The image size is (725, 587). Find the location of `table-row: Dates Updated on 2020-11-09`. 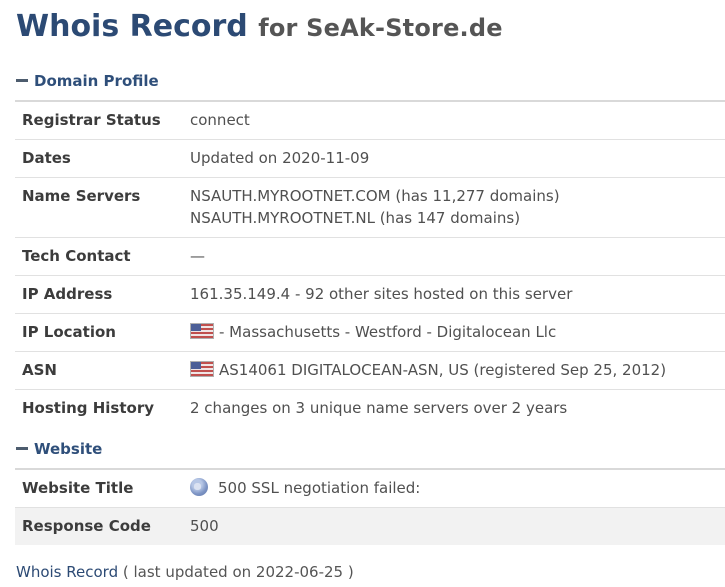

table-row: Dates Updated on 2020-11-09 is located at coordinates (370, 159).